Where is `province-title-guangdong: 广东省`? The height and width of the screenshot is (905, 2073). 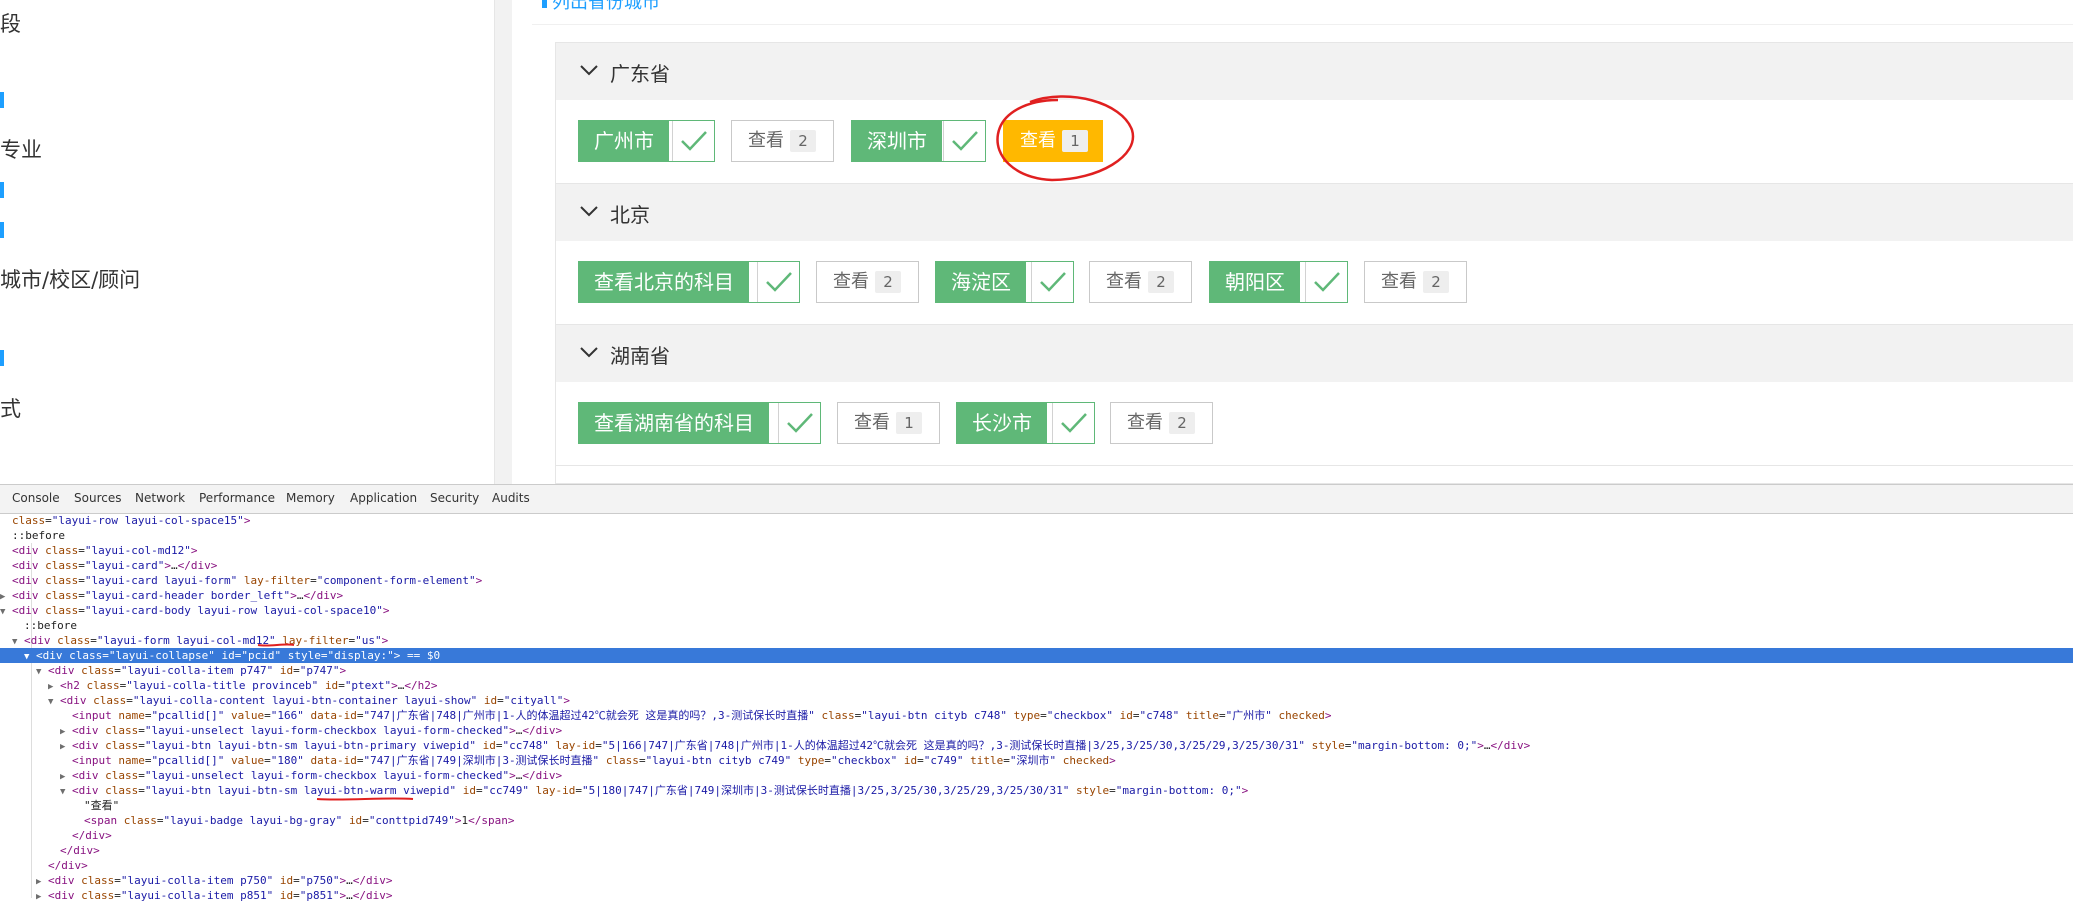 province-title-guangdong: 广东省 is located at coordinates (1314, 72).